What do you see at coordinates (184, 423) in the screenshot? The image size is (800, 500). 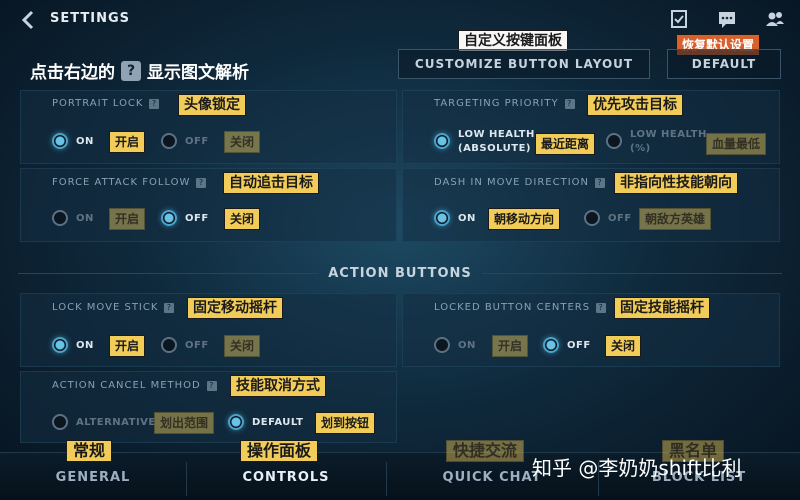 I see `action-cancel-alternative-annotation: 划出范围` at bounding box center [184, 423].